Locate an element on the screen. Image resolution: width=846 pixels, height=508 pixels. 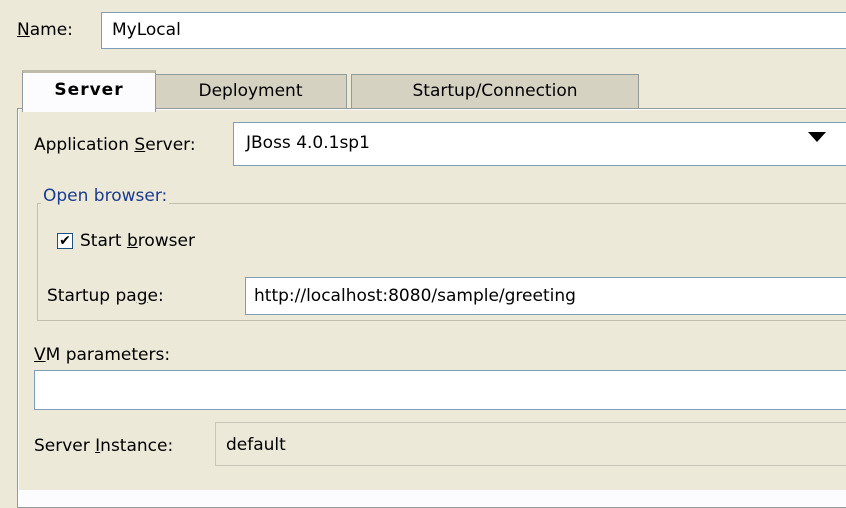
start-browser-label: Start browser is located at coordinates (137, 241).